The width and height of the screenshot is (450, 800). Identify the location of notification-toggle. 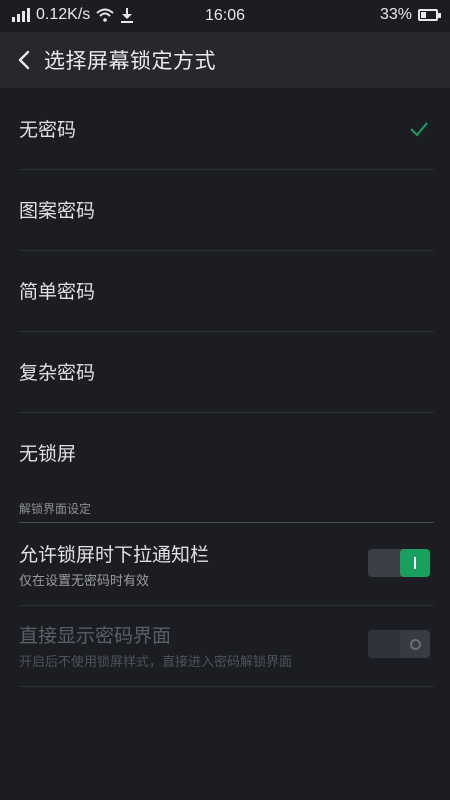
(399, 563).